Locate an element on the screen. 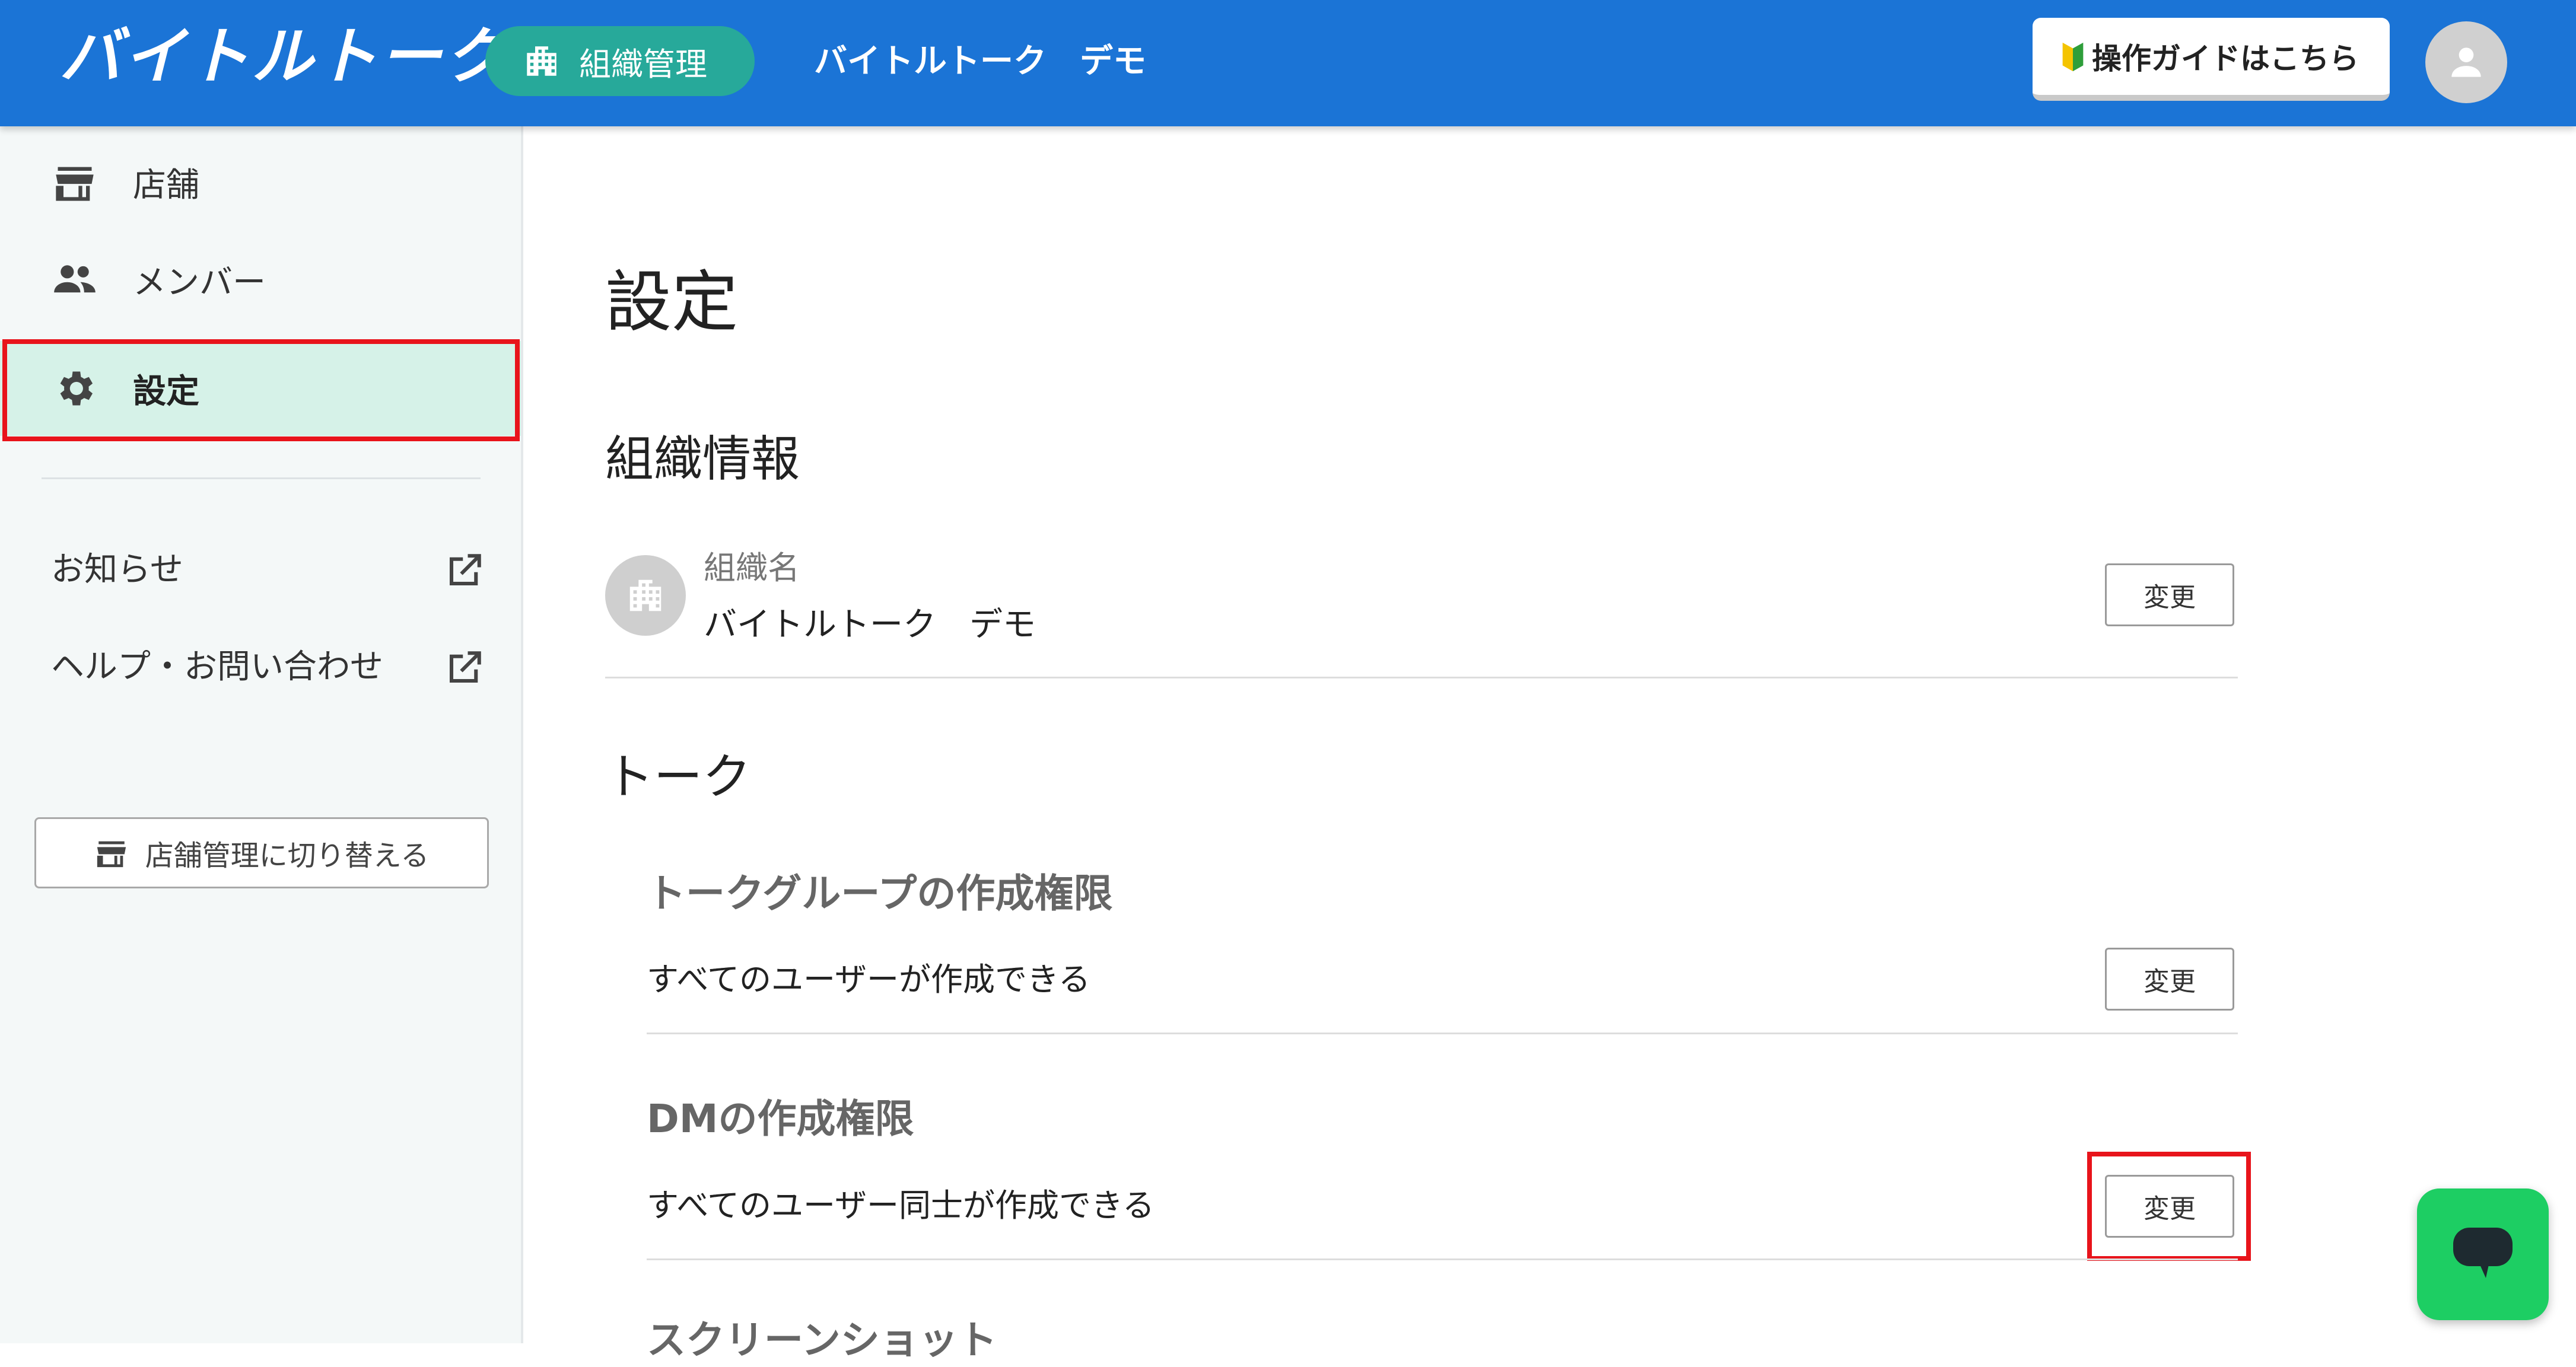 The height and width of the screenshot is (1367, 2576). change-org-name-button: 変更 is located at coordinates (2169, 594).